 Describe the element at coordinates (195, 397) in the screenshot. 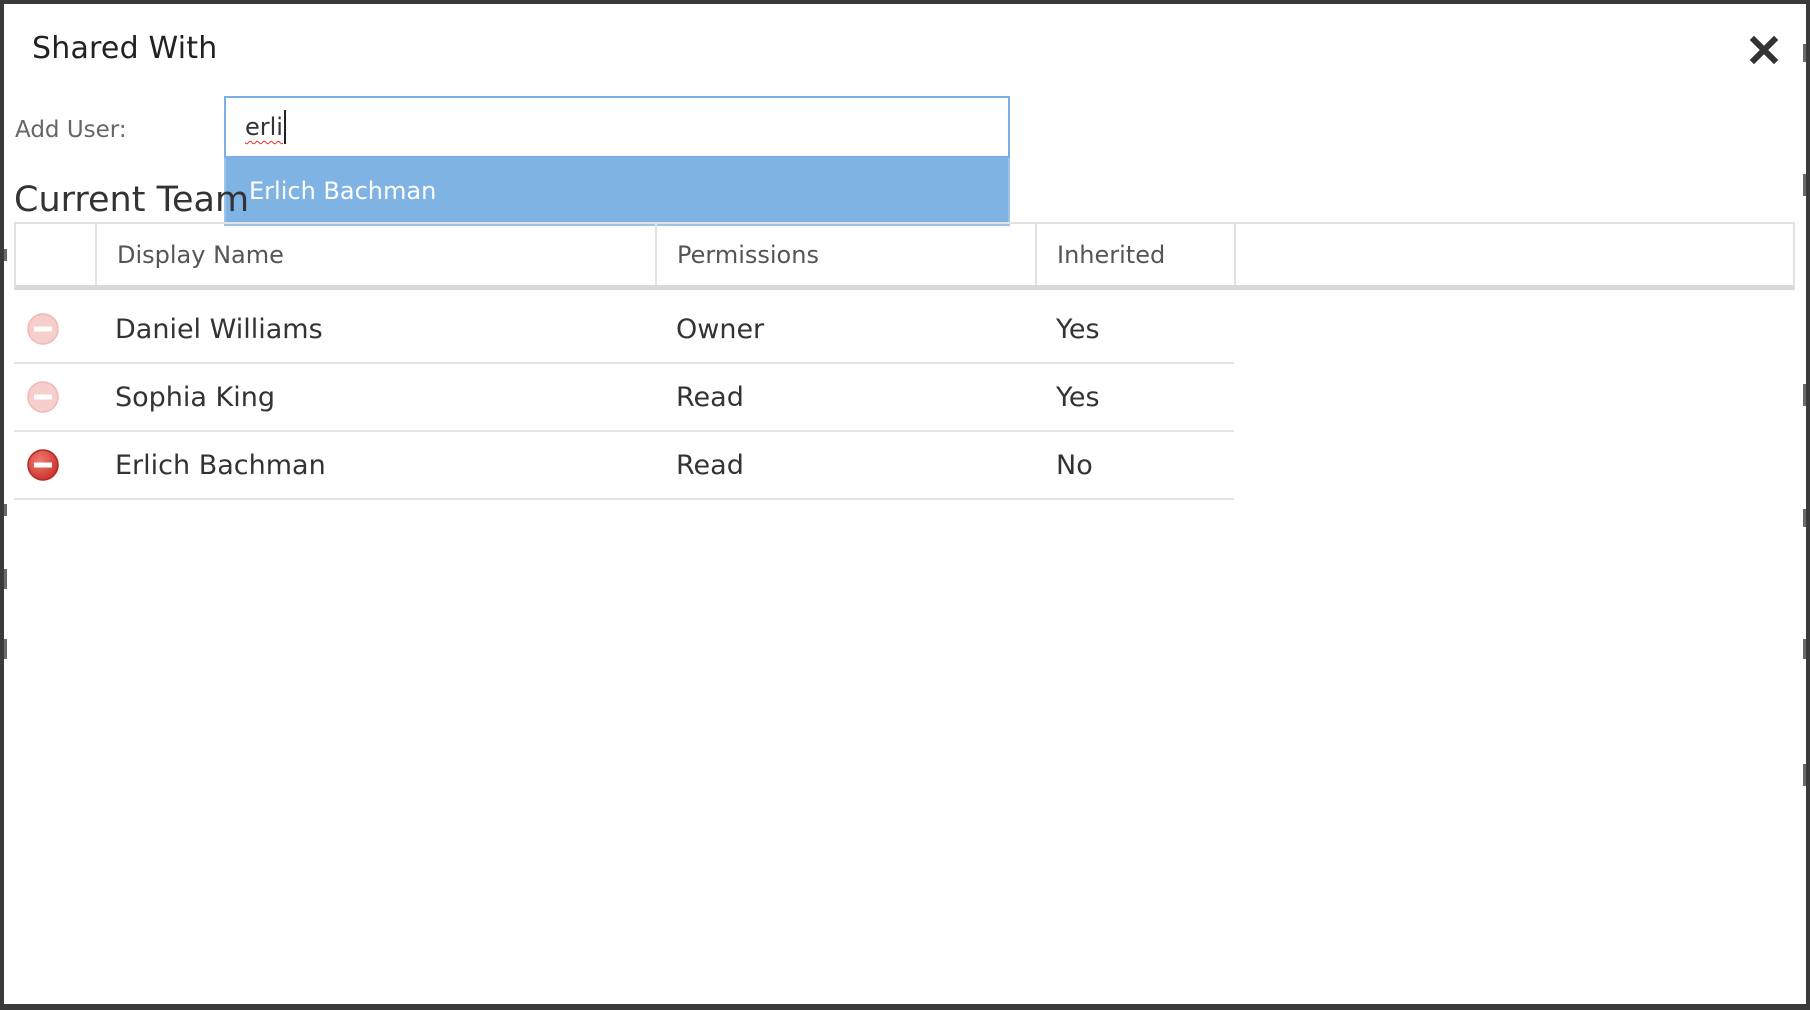

I see `row-display-name: Sophia King` at that location.